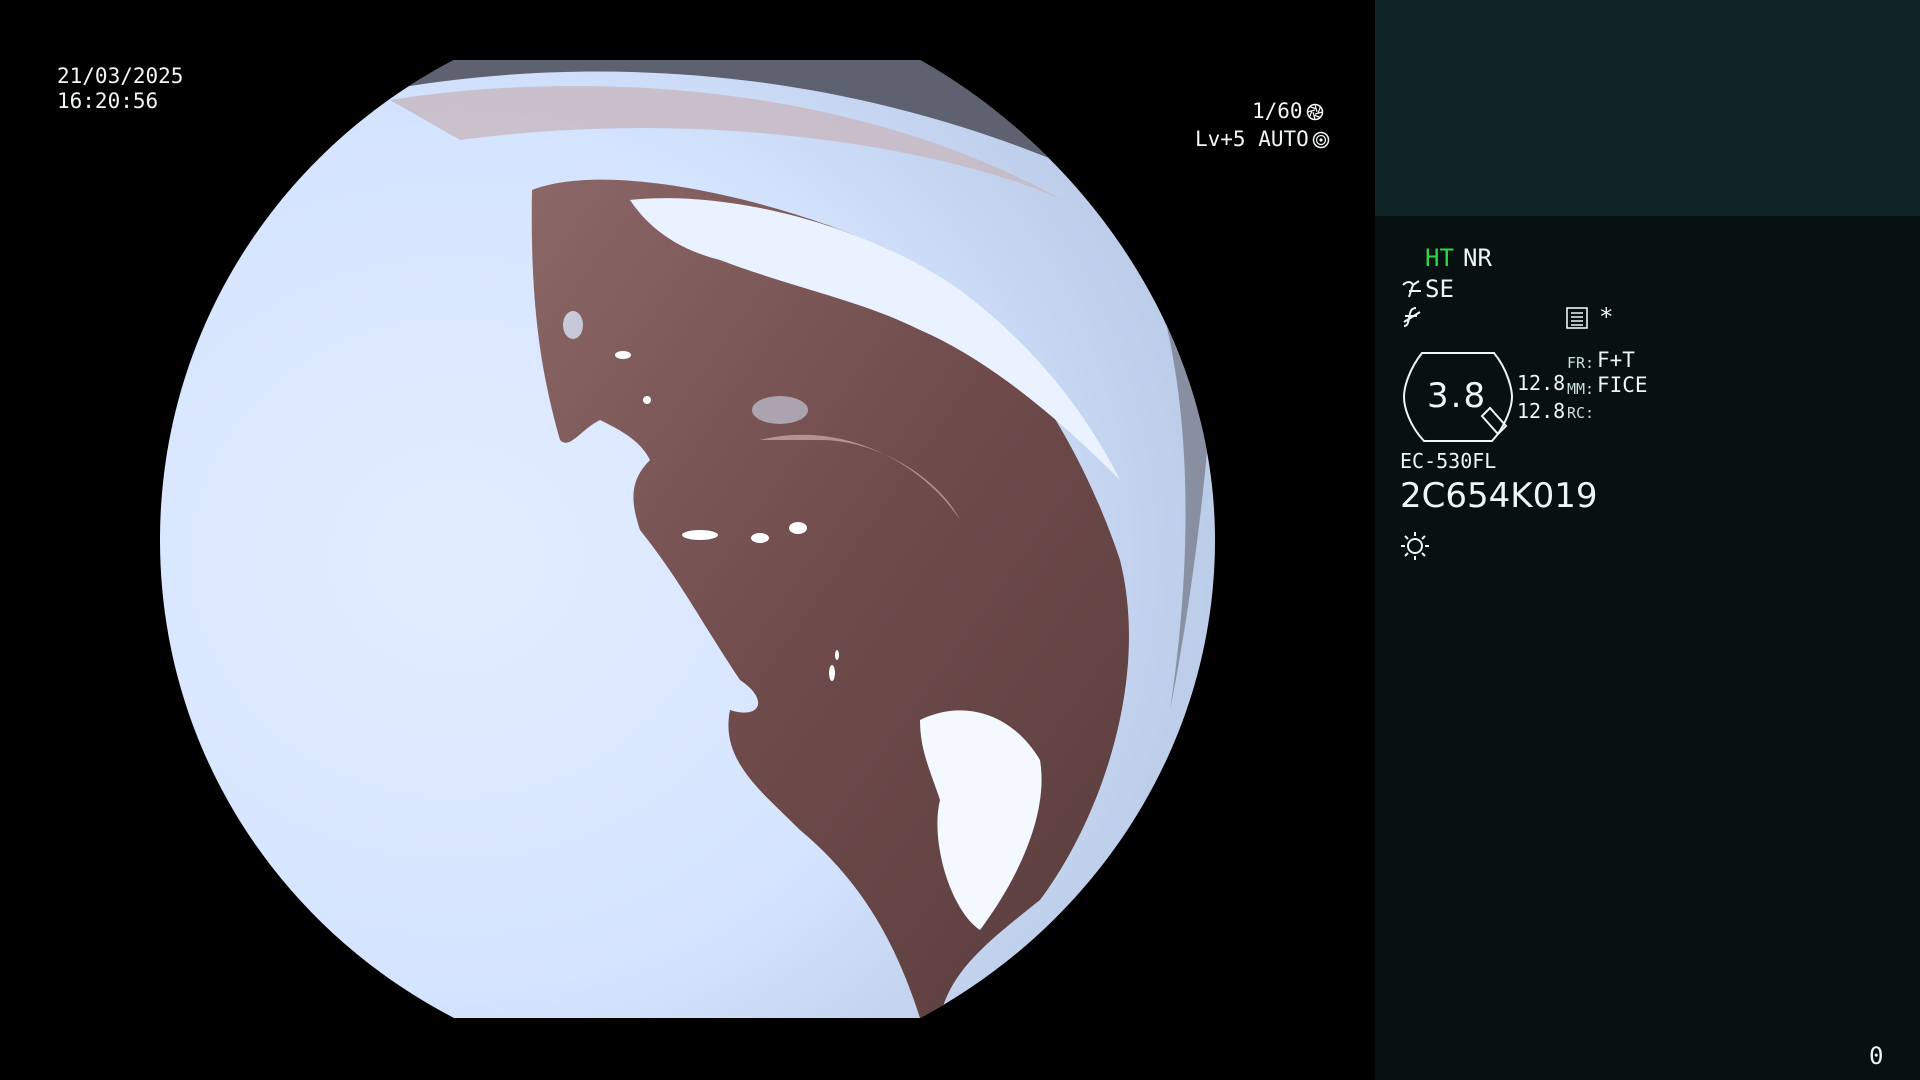  What do you see at coordinates (1314, 111) in the screenshot?
I see `aperture-icon` at bounding box center [1314, 111].